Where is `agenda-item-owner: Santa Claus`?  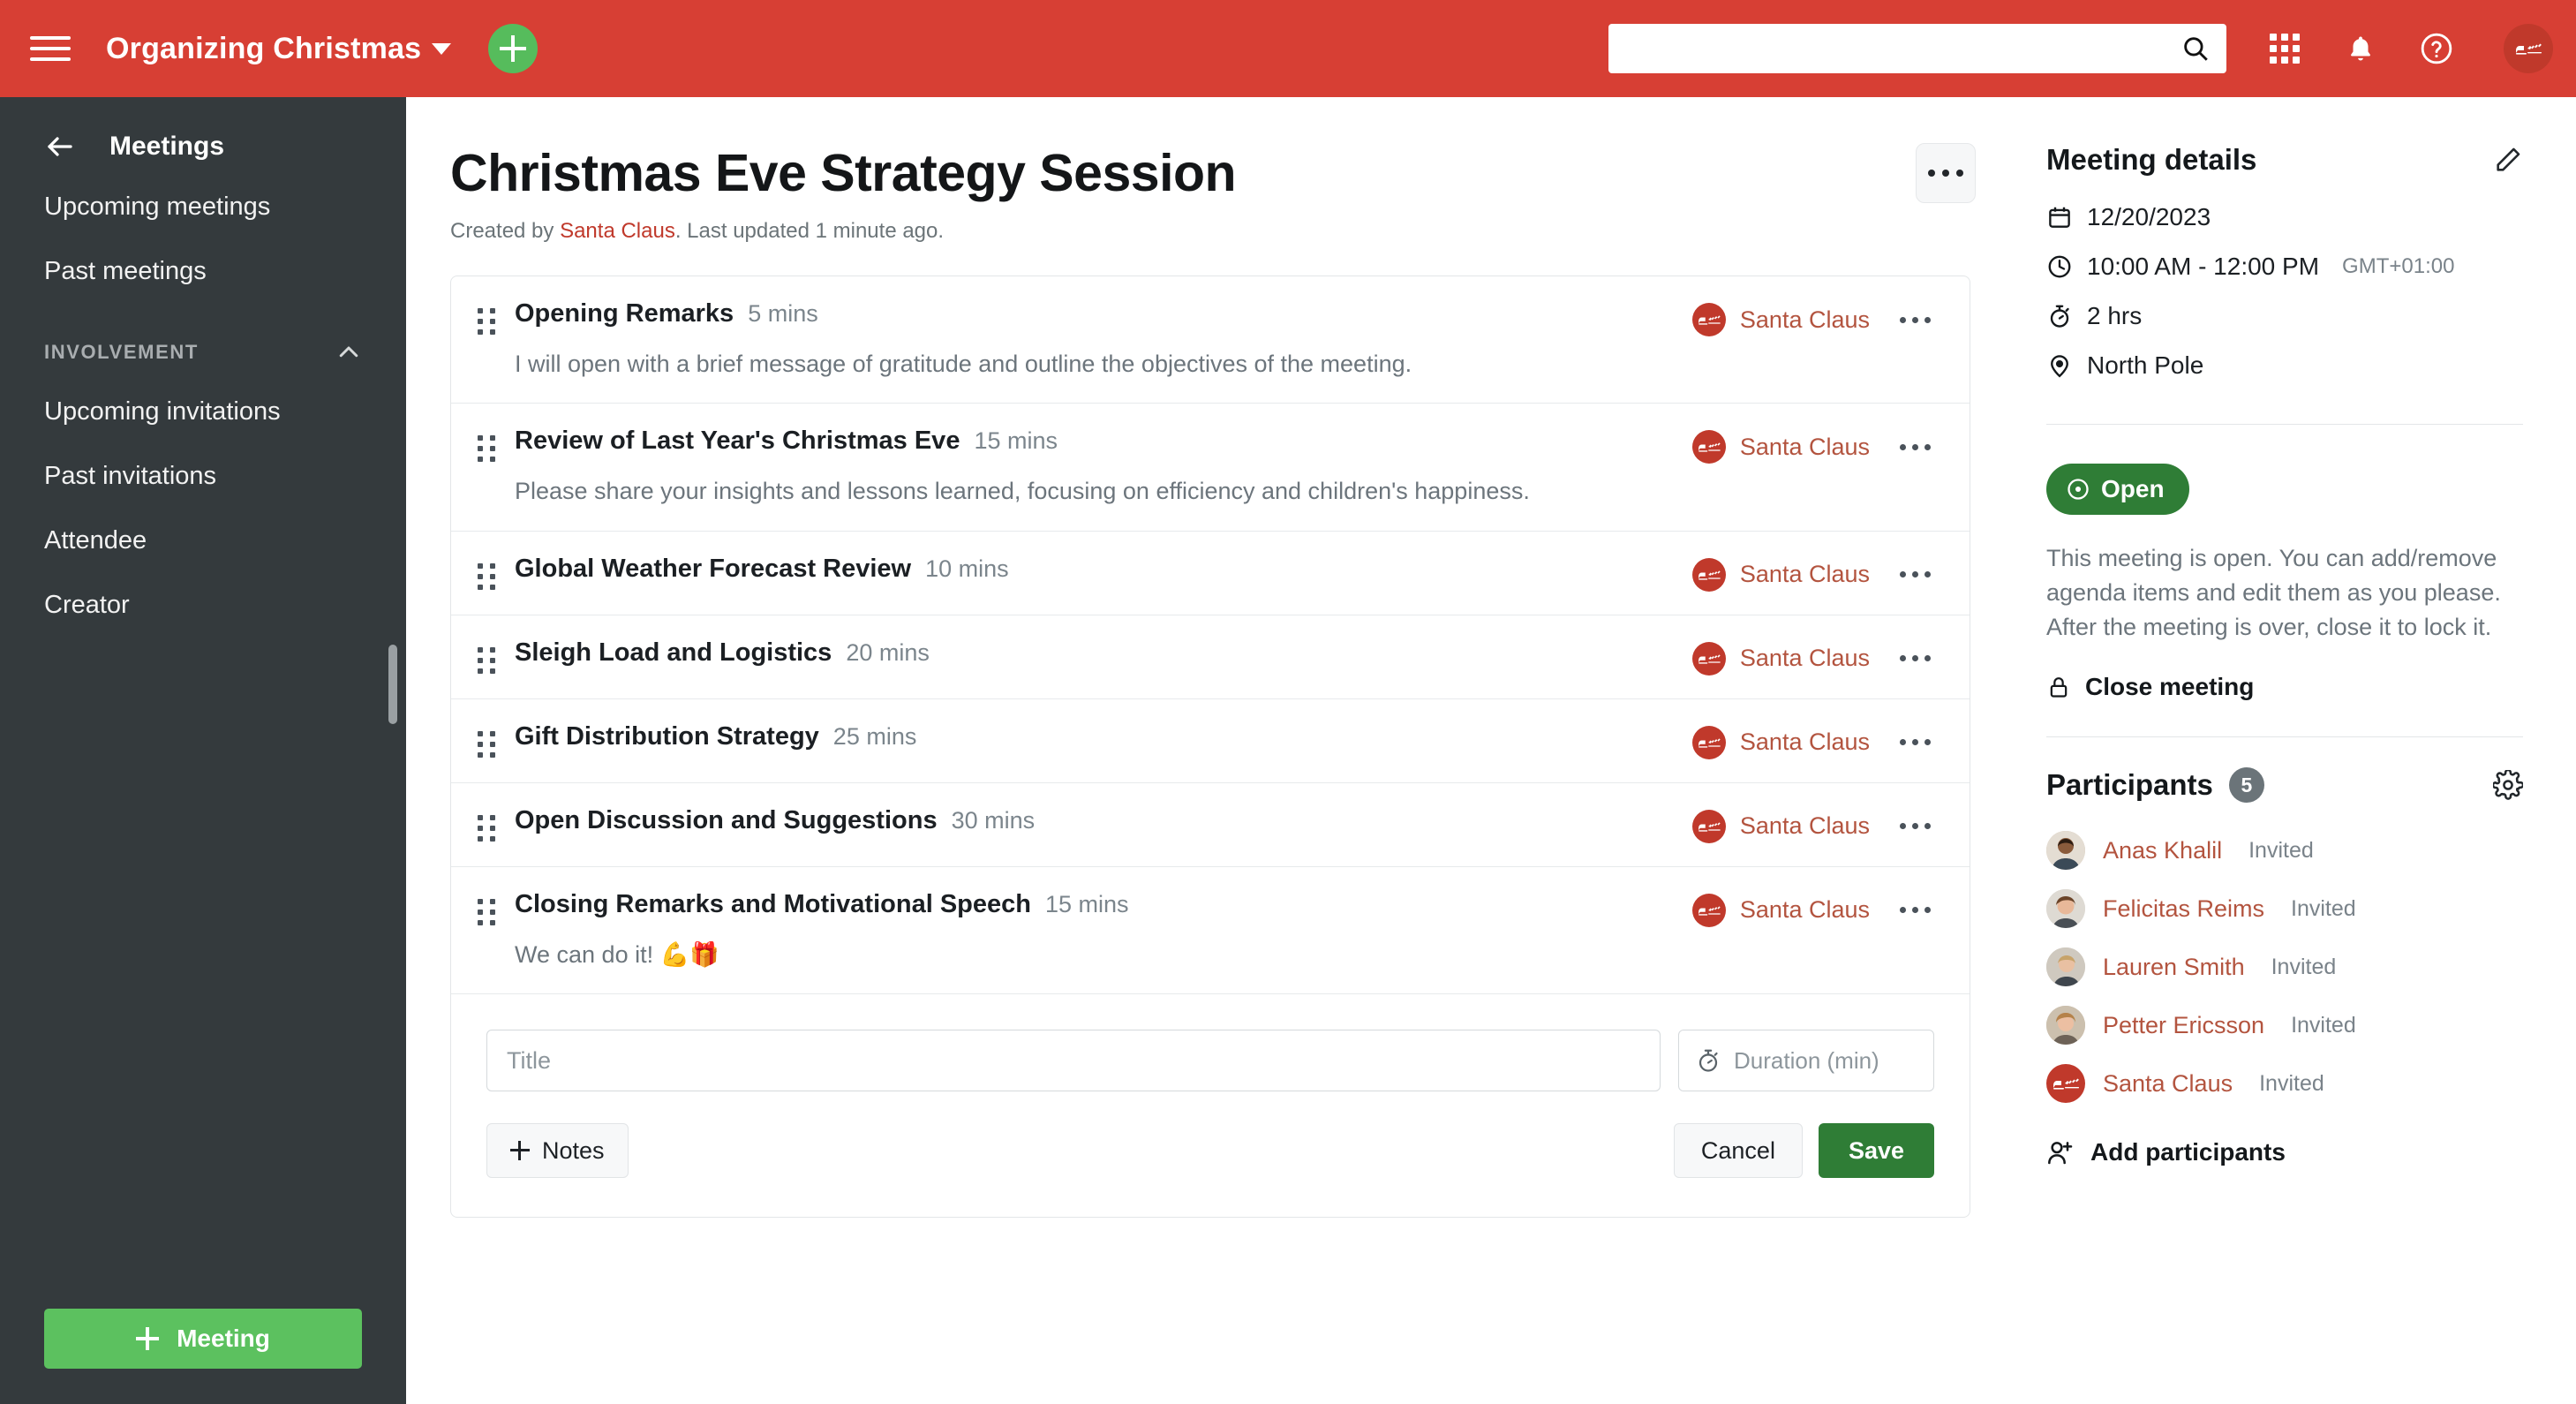
agenda-item-owner: Santa Claus is located at coordinates (1813, 742).